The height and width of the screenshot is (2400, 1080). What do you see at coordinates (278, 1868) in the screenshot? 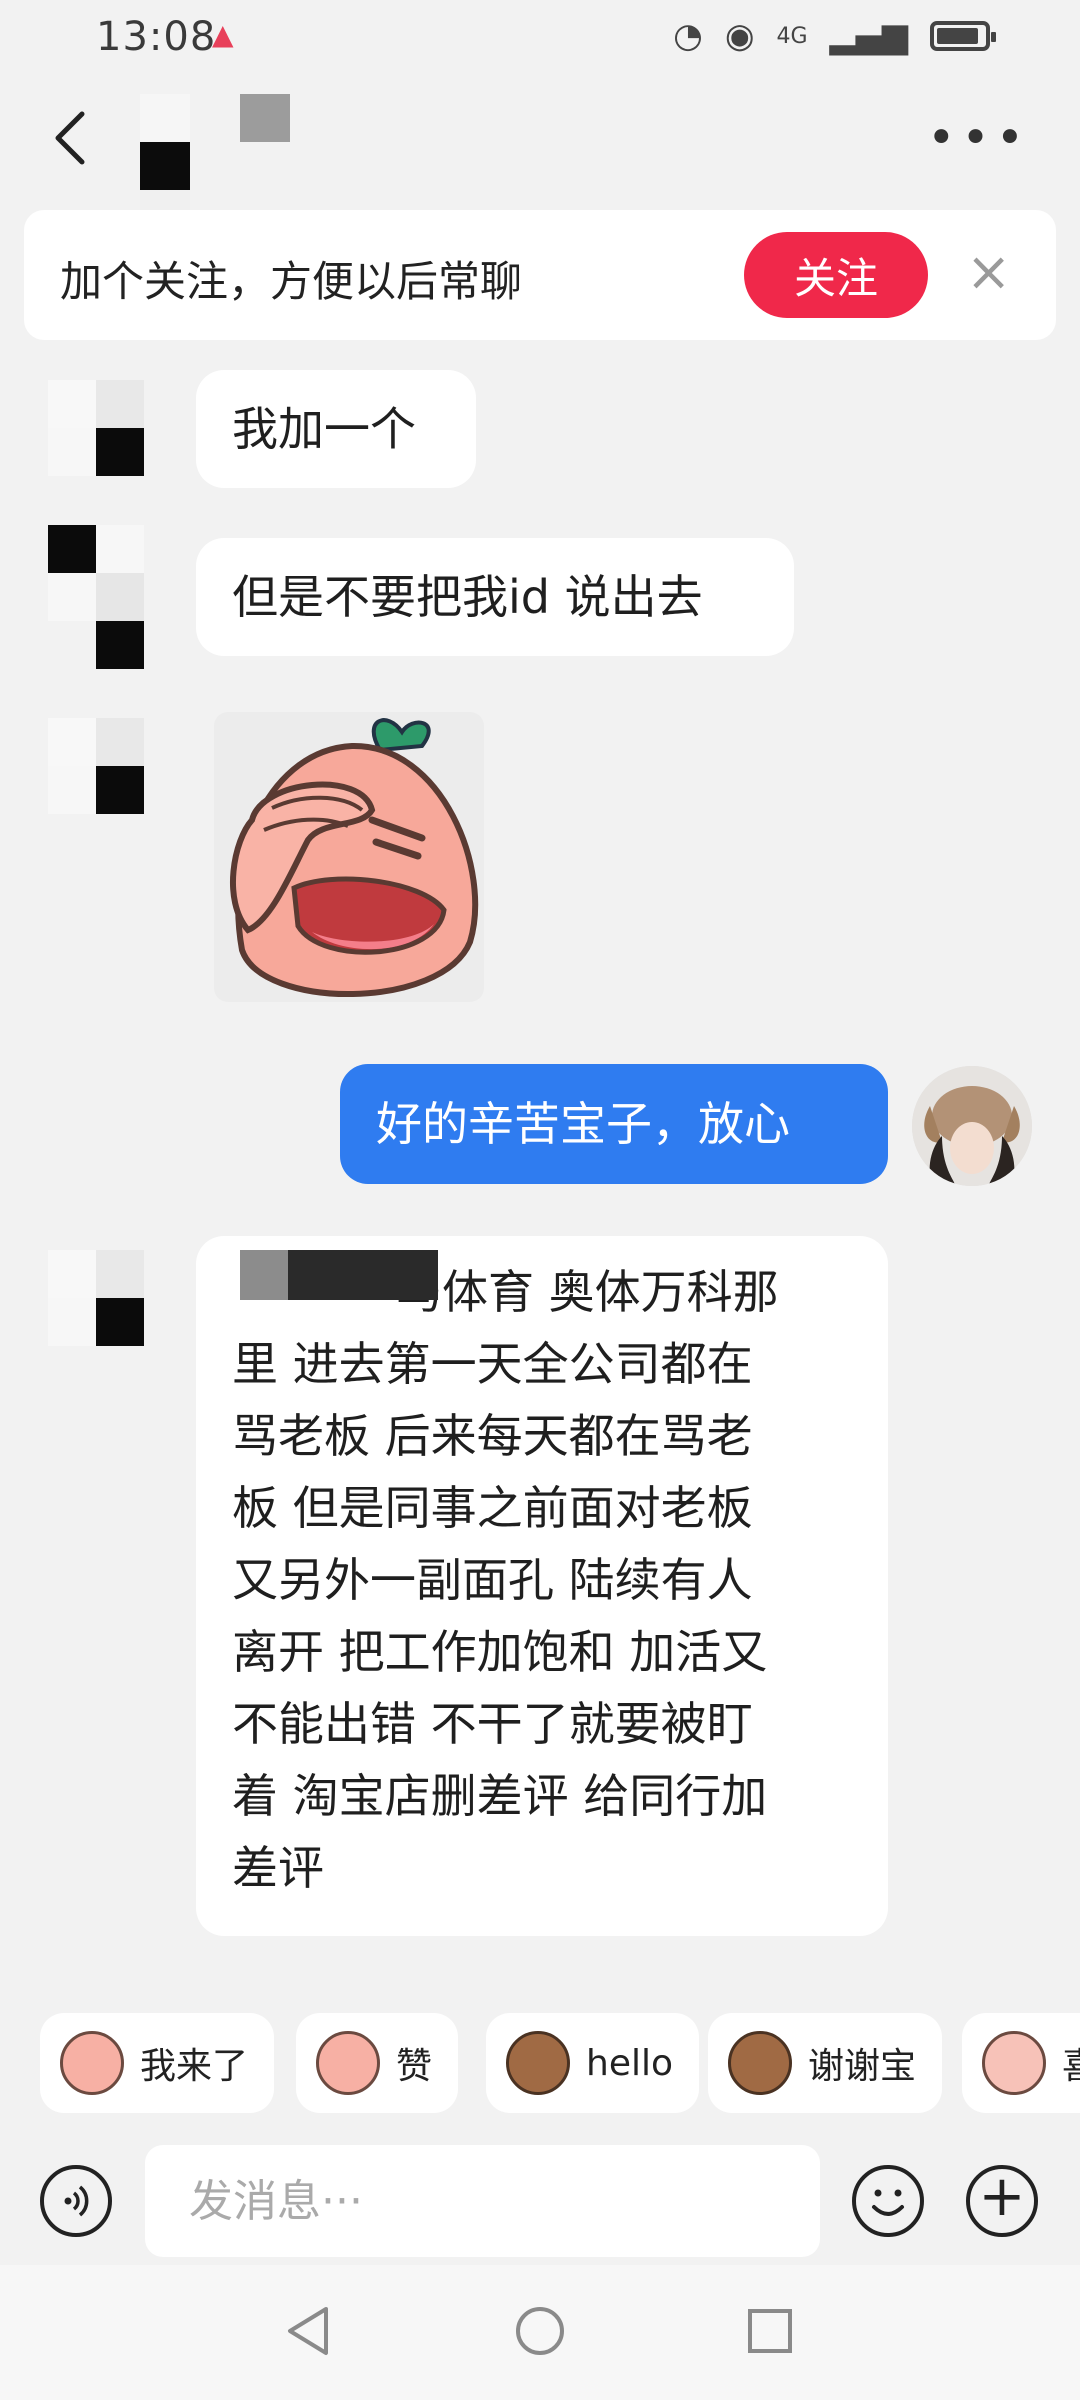
I see `message-line: 差评` at bounding box center [278, 1868].